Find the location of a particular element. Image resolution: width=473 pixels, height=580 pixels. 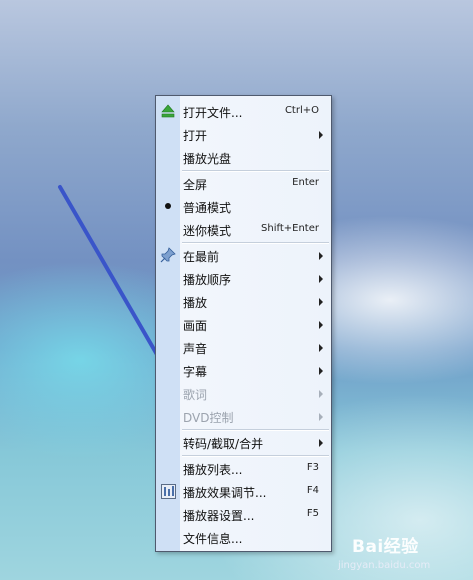

menu-item-play: 播放 is located at coordinates (243, 301).